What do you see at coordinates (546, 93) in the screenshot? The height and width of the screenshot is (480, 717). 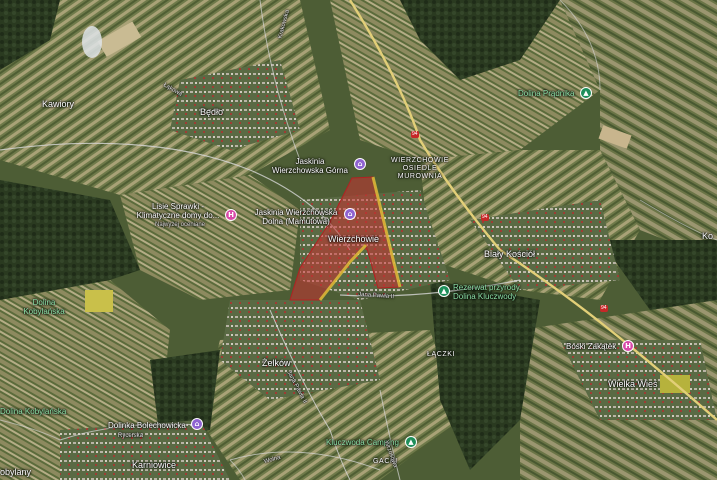 I see `poi-label-dolina-pradnika: Dolina Prądnika` at bounding box center [546, 93].